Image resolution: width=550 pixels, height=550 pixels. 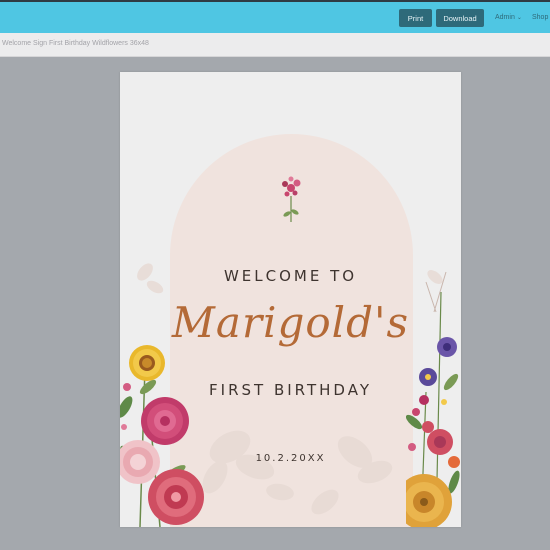 What do you see at coordinates (505, 17) in the screenshot?
I see `admin-menu-label: Admin` at bounding box center [505, 17].